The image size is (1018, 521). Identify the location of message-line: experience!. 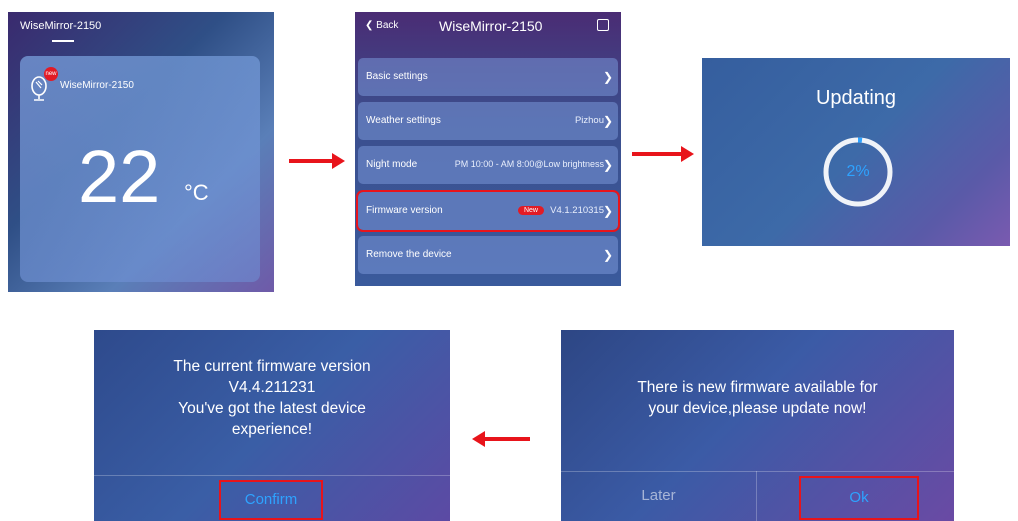
(272, 429).